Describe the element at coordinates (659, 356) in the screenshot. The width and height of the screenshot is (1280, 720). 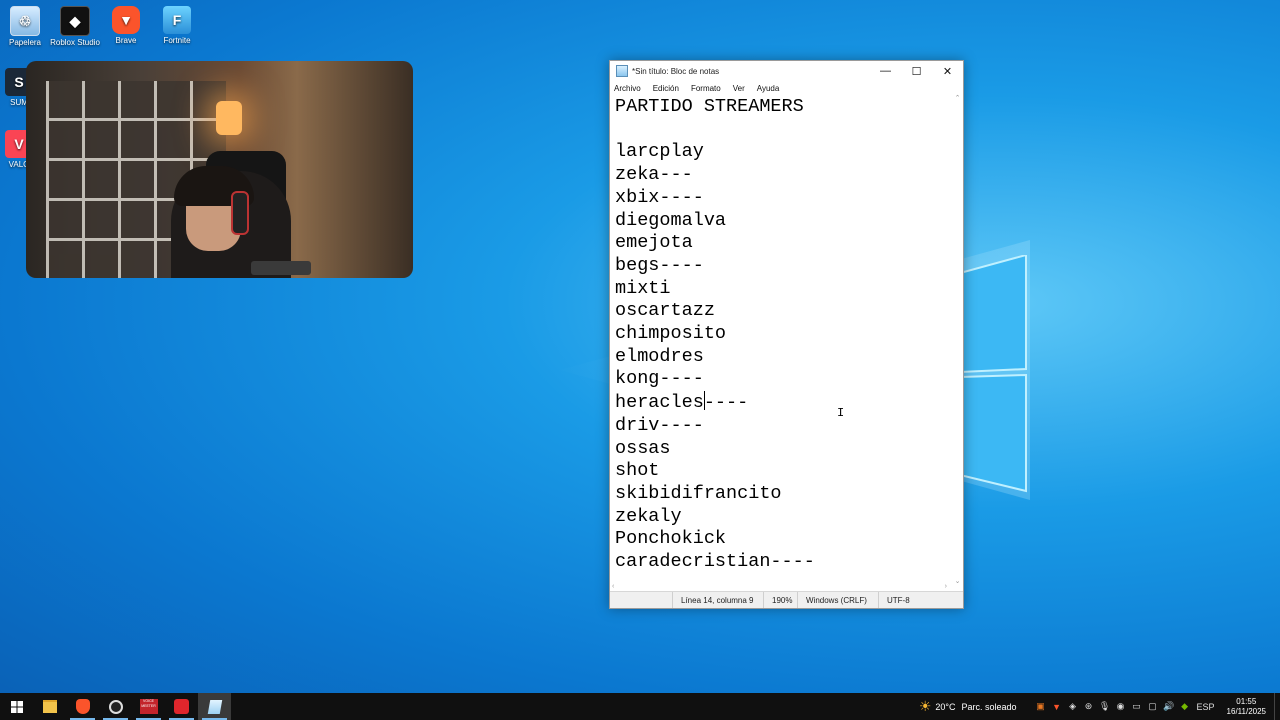
I see `text-line: elmodres` at that location.